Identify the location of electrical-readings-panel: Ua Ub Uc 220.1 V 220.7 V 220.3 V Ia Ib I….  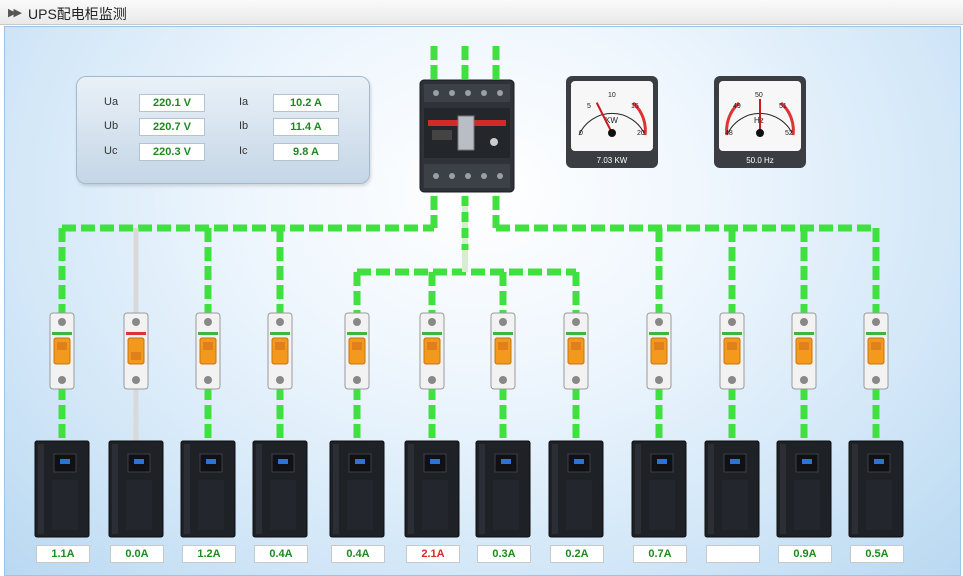
(223, 130).